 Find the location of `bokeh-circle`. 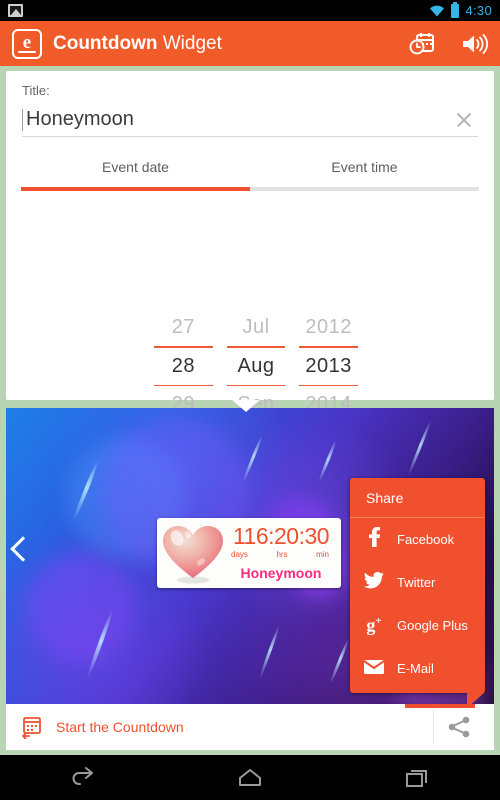

bokeh-circle is located at coordinates (81, 608).